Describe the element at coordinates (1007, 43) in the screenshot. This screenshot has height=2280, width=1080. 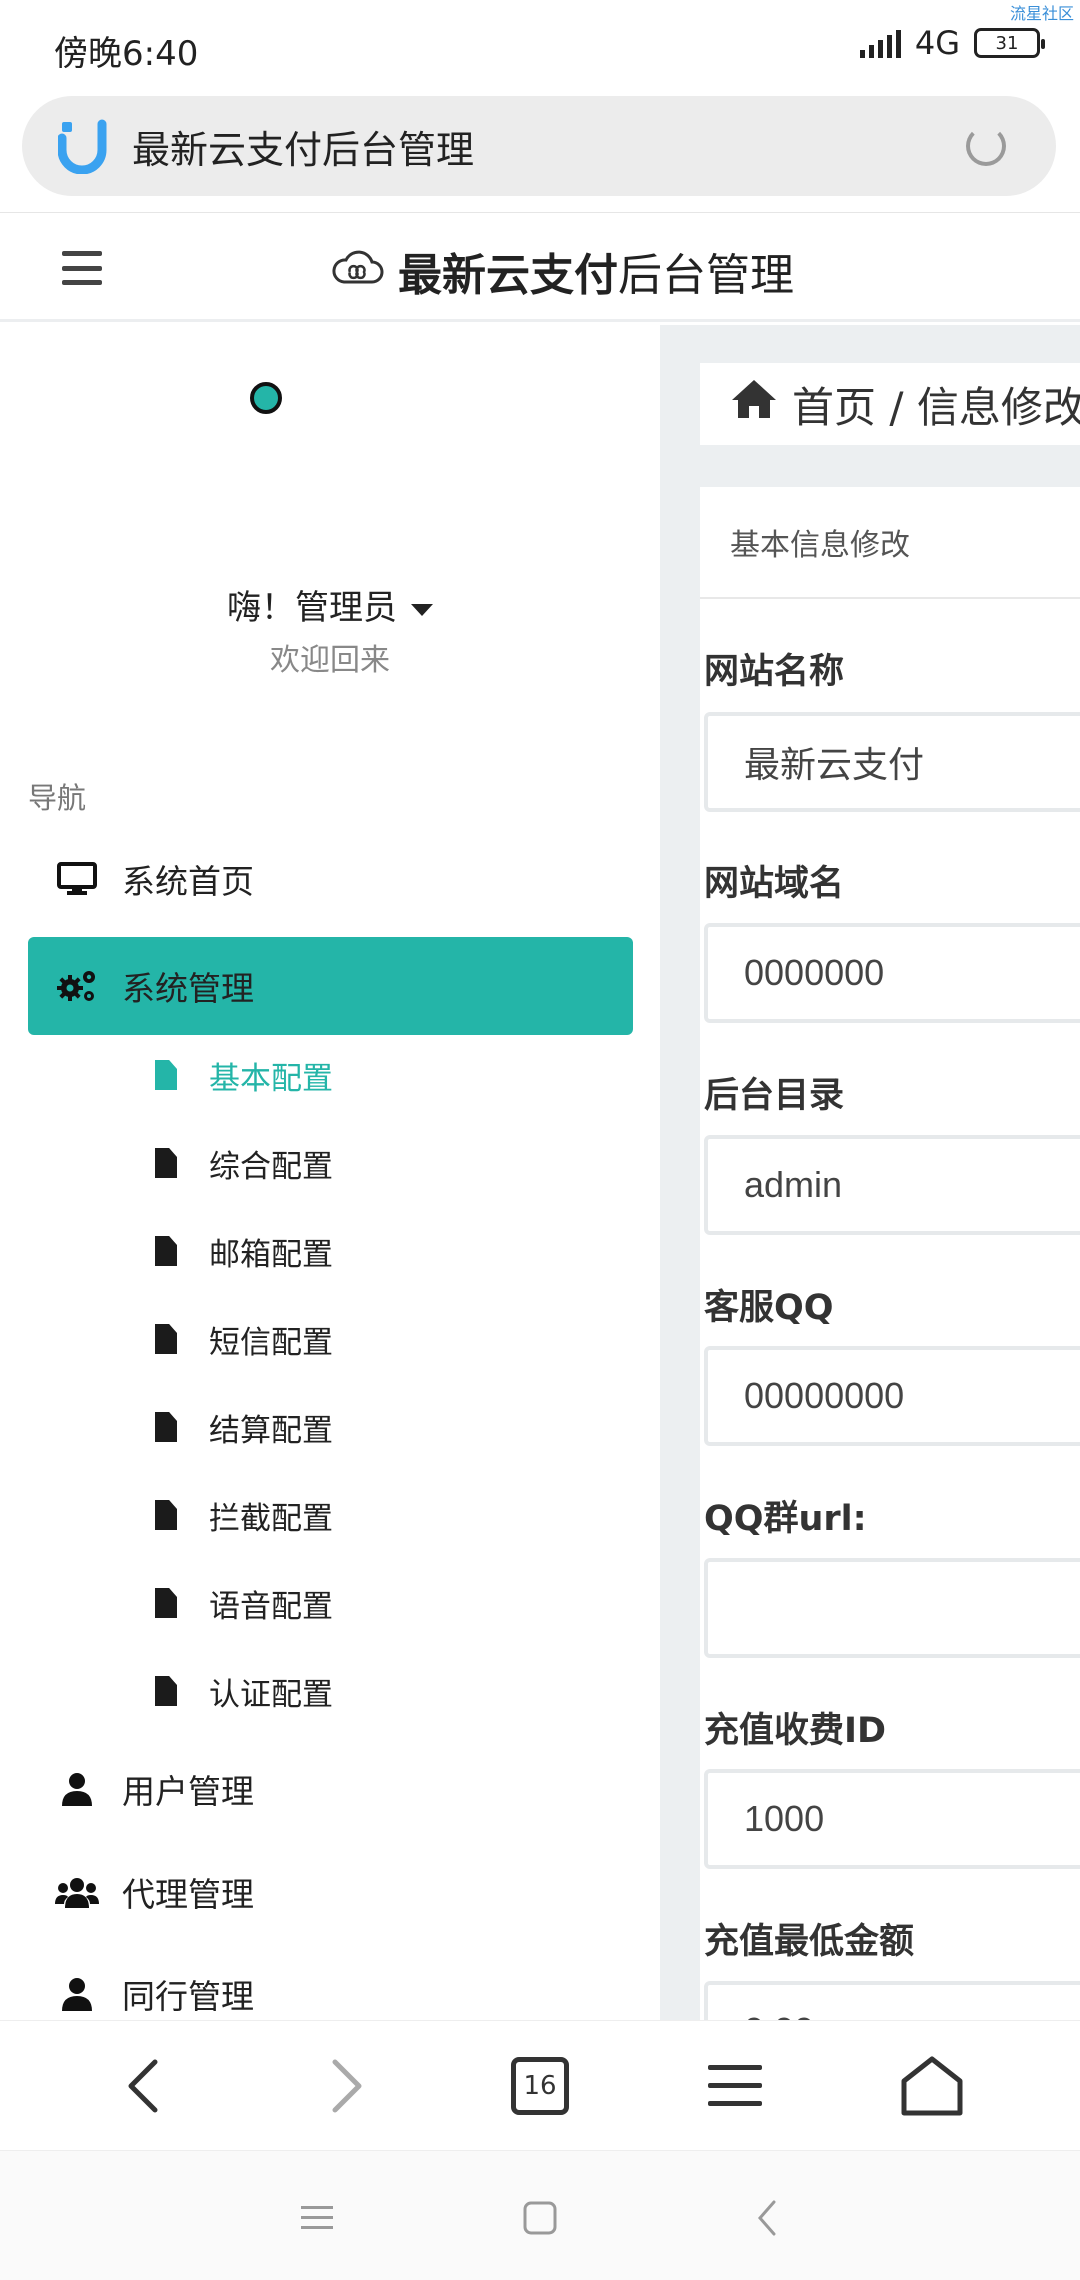
I see `battery-level: 31` at that location.